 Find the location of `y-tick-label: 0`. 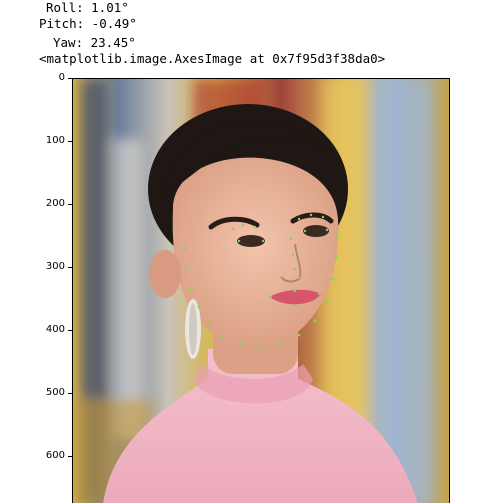

y-tick-label: 0 is located at coordinates (61, 77).